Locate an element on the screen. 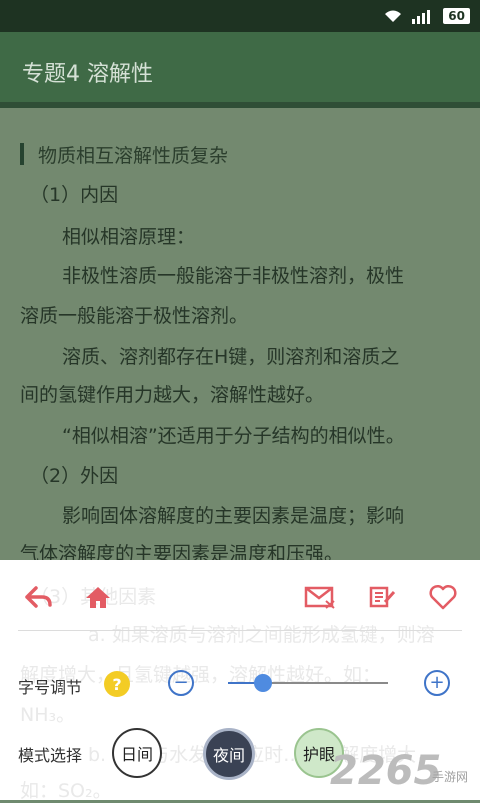  faded-line: NH₃。 is located at coordinates (48, 715).